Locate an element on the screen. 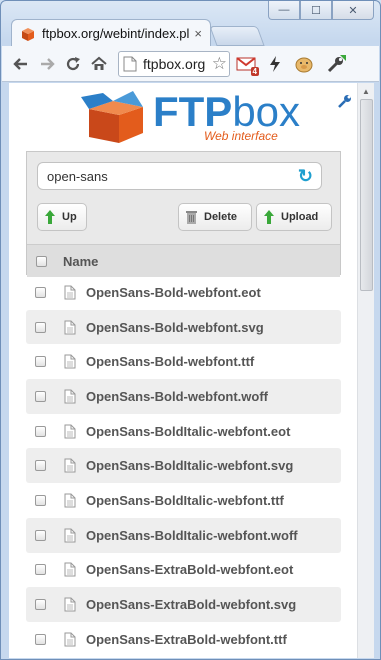 This screenshot has height=660, width=381. file-row: OpenSans-Bold-webfont.woff is located at coordinates (183, 396).